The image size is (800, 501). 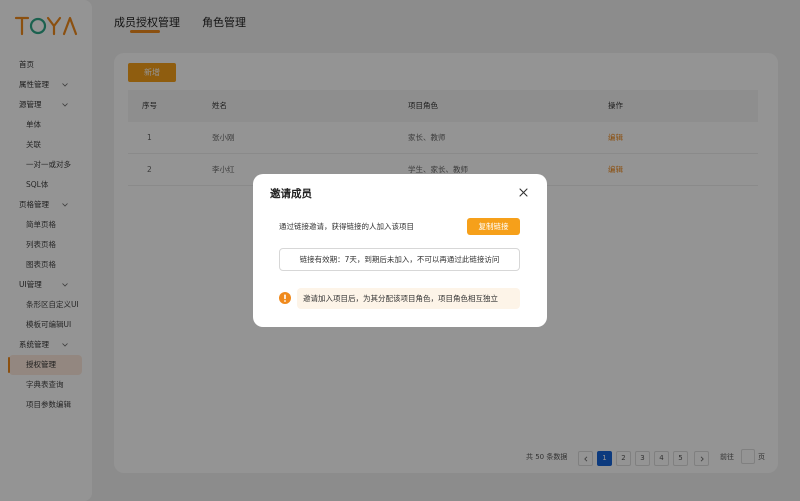 I want to click on link-validity-box: 链接有效期：7天，到期后未加入，不可以再通过此链接访问, so click(x=399, y=259).